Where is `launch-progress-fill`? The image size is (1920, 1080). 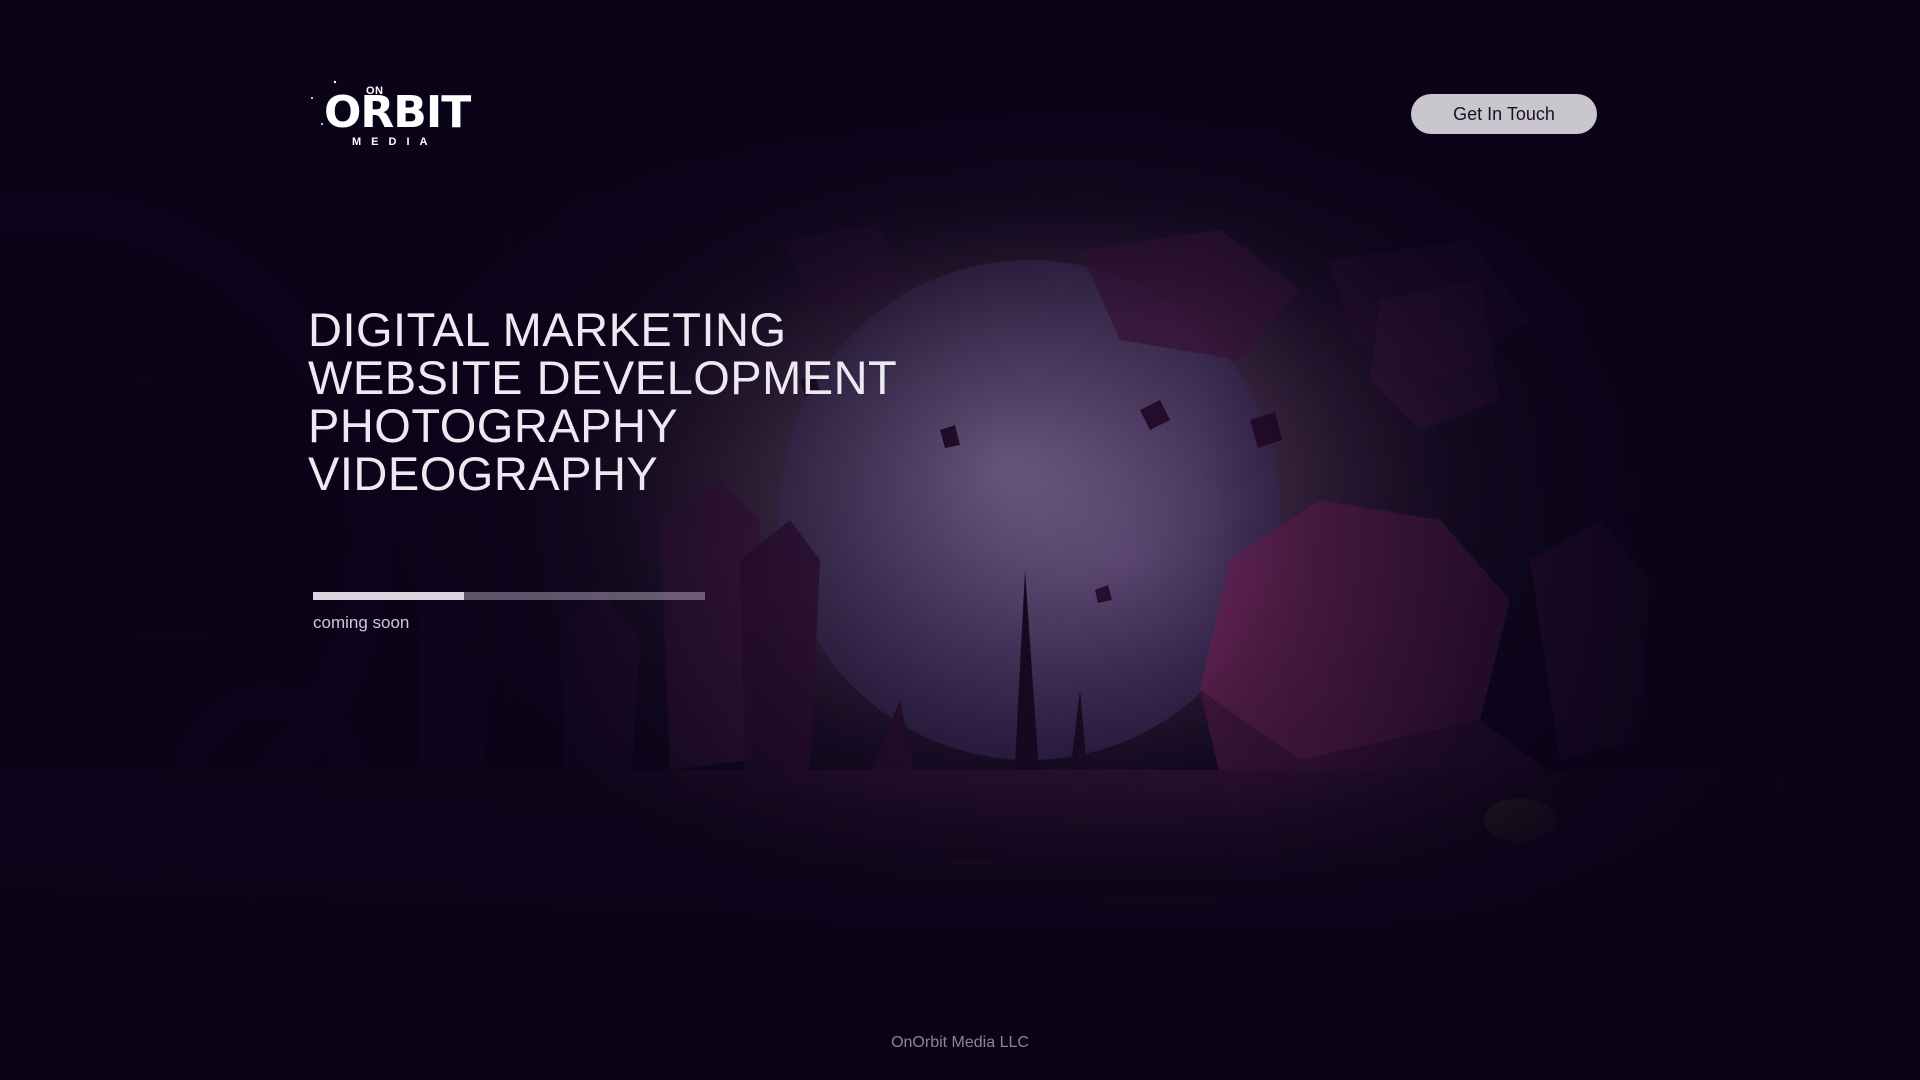
launch-progress-fill is located at coordinates (388, 596).